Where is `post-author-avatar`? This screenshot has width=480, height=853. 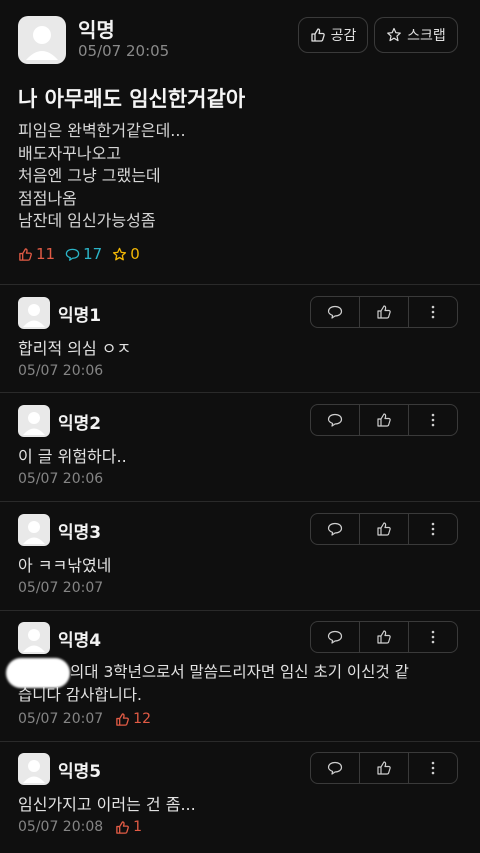
post-author-avatar is located at coordinates (42, 40).